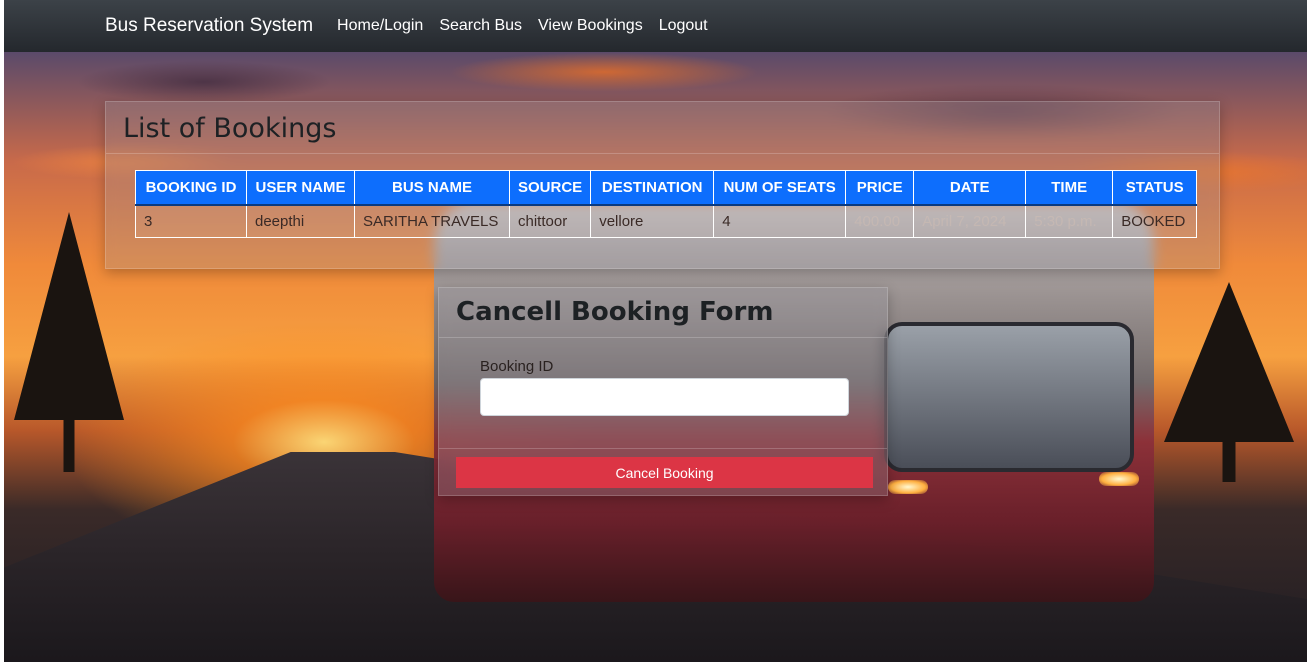 The width and height of the screenshot is (1307, 662). What do you see at coordinates (780, 188) in the screenshot?
I see `col-num-of-seats: NUM OF SEATS` at bounding box center [780, 188].